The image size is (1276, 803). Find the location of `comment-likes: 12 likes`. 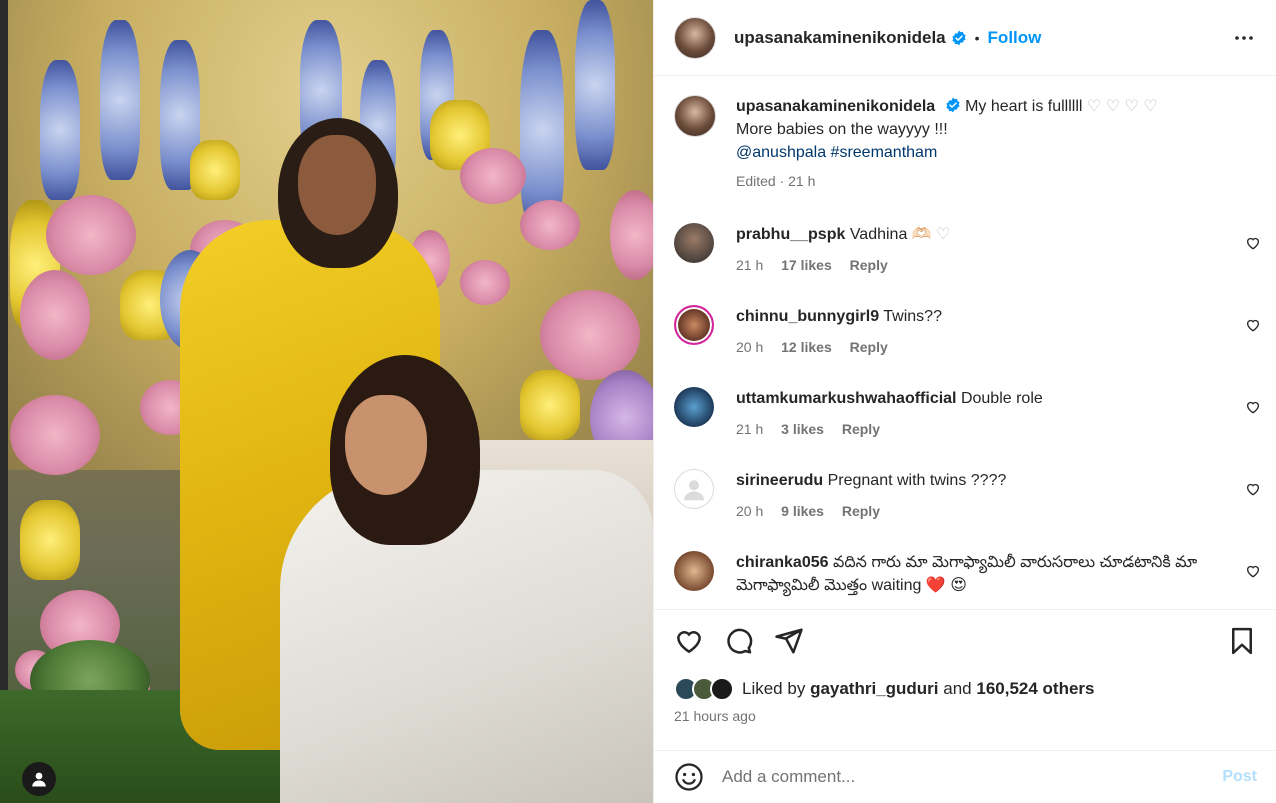

comment-likes: 12 likes is located at coordinates (806, 347).